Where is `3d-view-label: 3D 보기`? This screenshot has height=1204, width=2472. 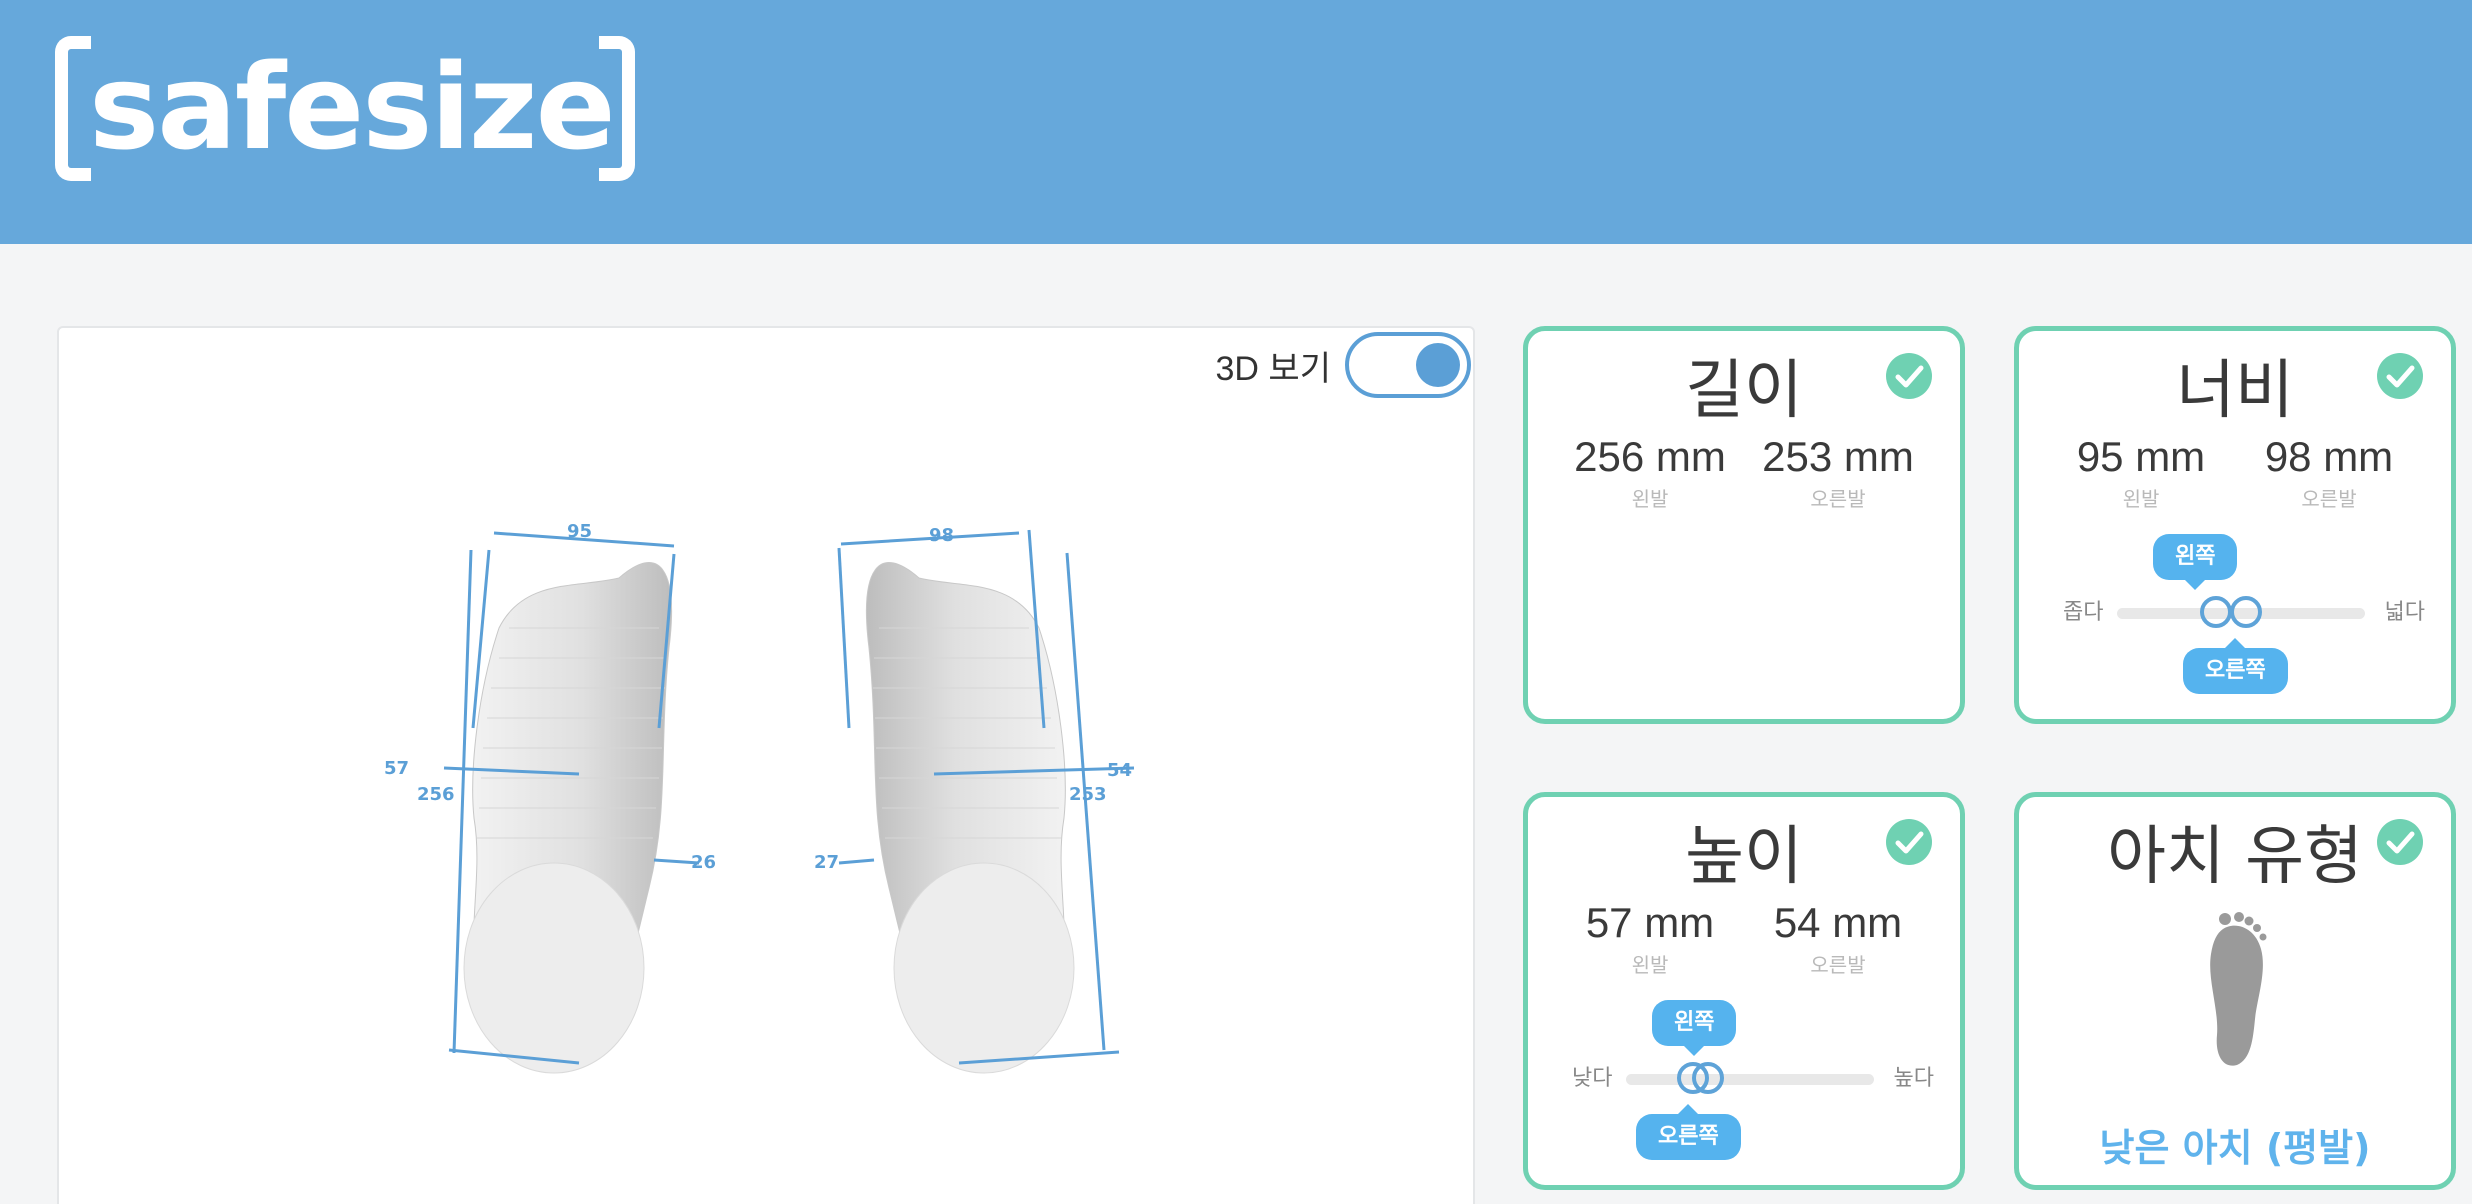 3d-view-label: 3D 보기 is located at coordinates (1273, 368).